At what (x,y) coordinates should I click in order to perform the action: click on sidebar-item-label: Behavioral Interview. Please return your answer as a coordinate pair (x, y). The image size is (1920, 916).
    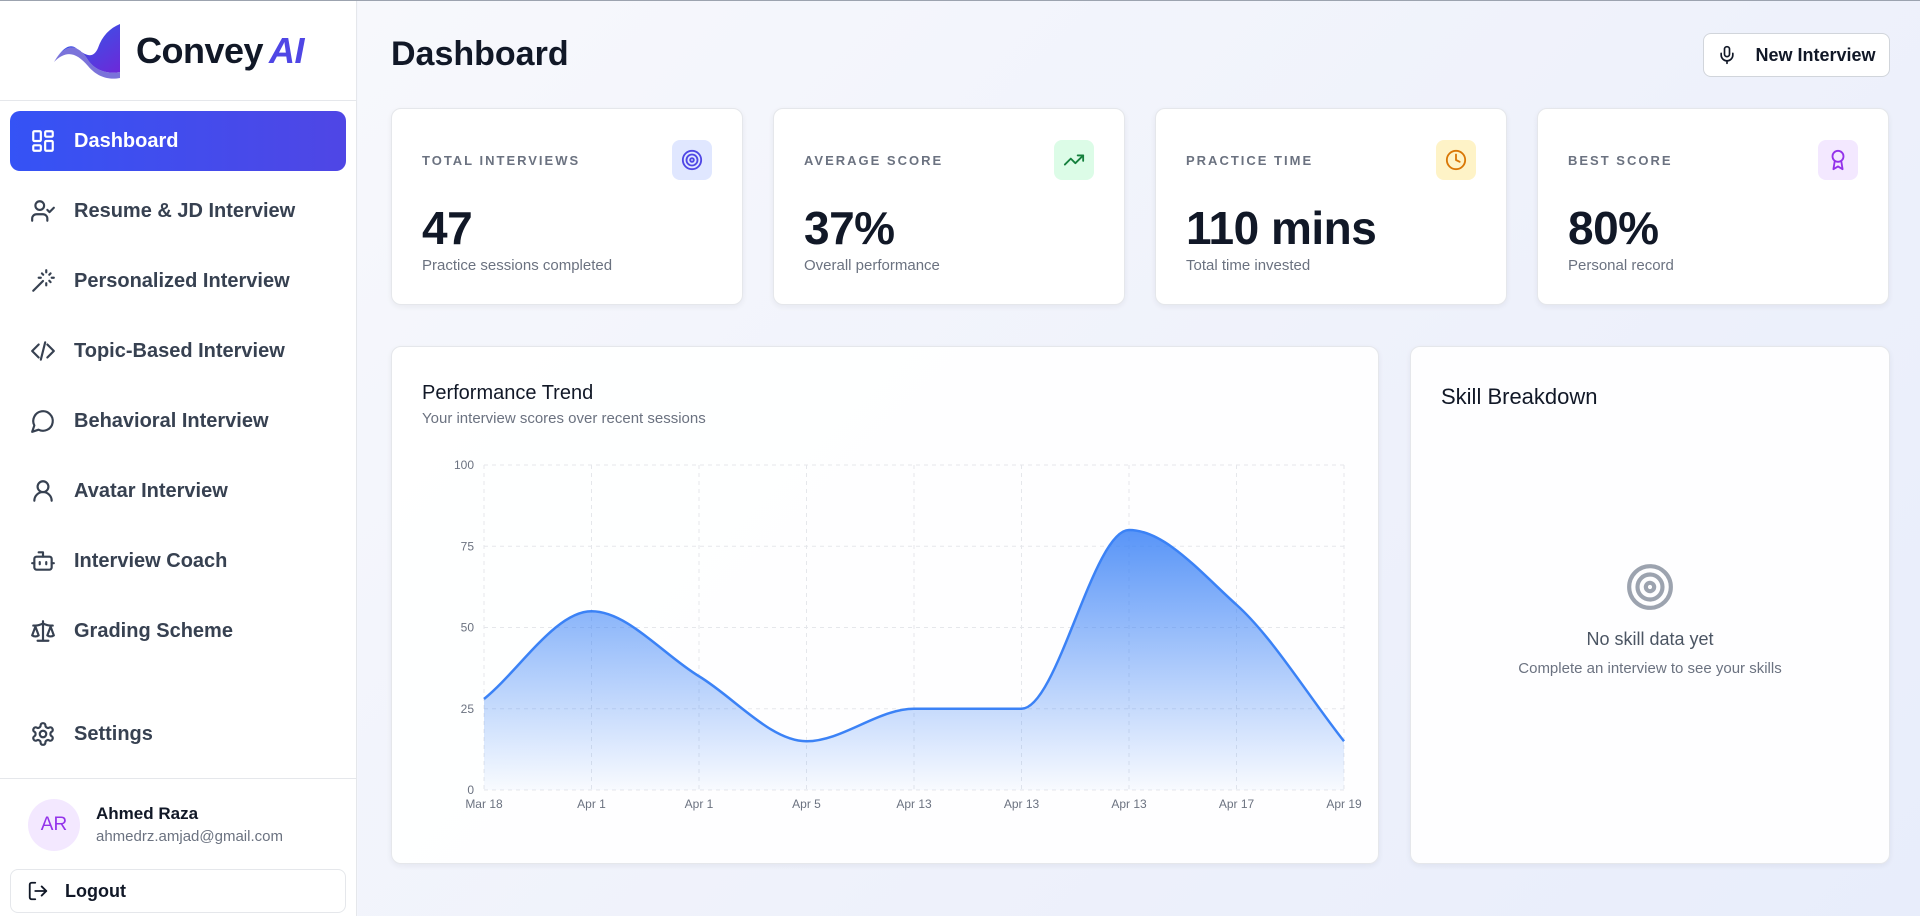
    Looking at the image, I should click on (171, 420).